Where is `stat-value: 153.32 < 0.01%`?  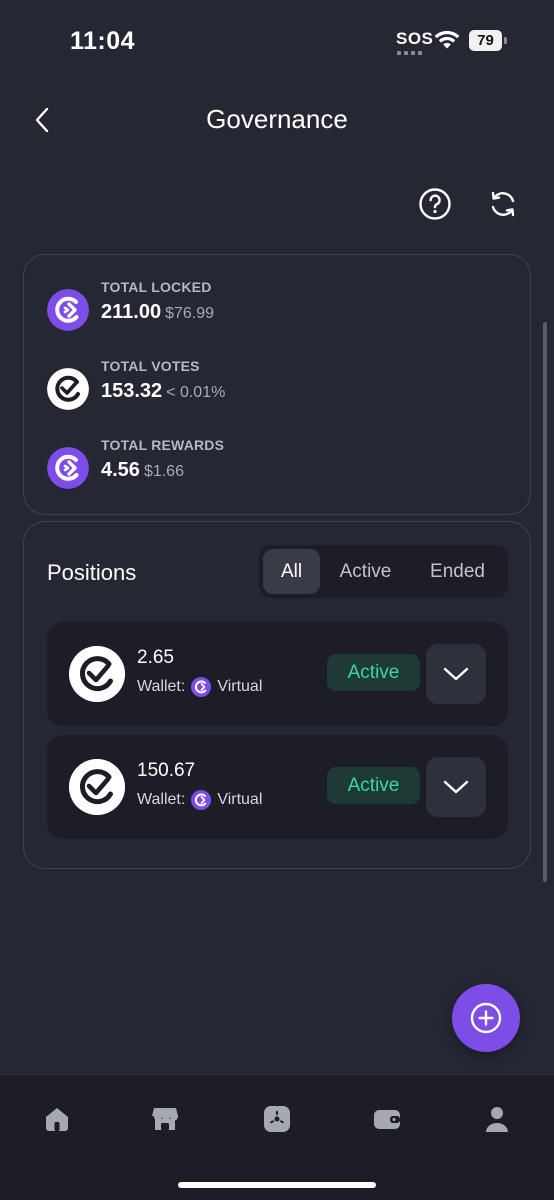 stat-value: 153.32 < 0.01% is located at coordinates (163, 391).